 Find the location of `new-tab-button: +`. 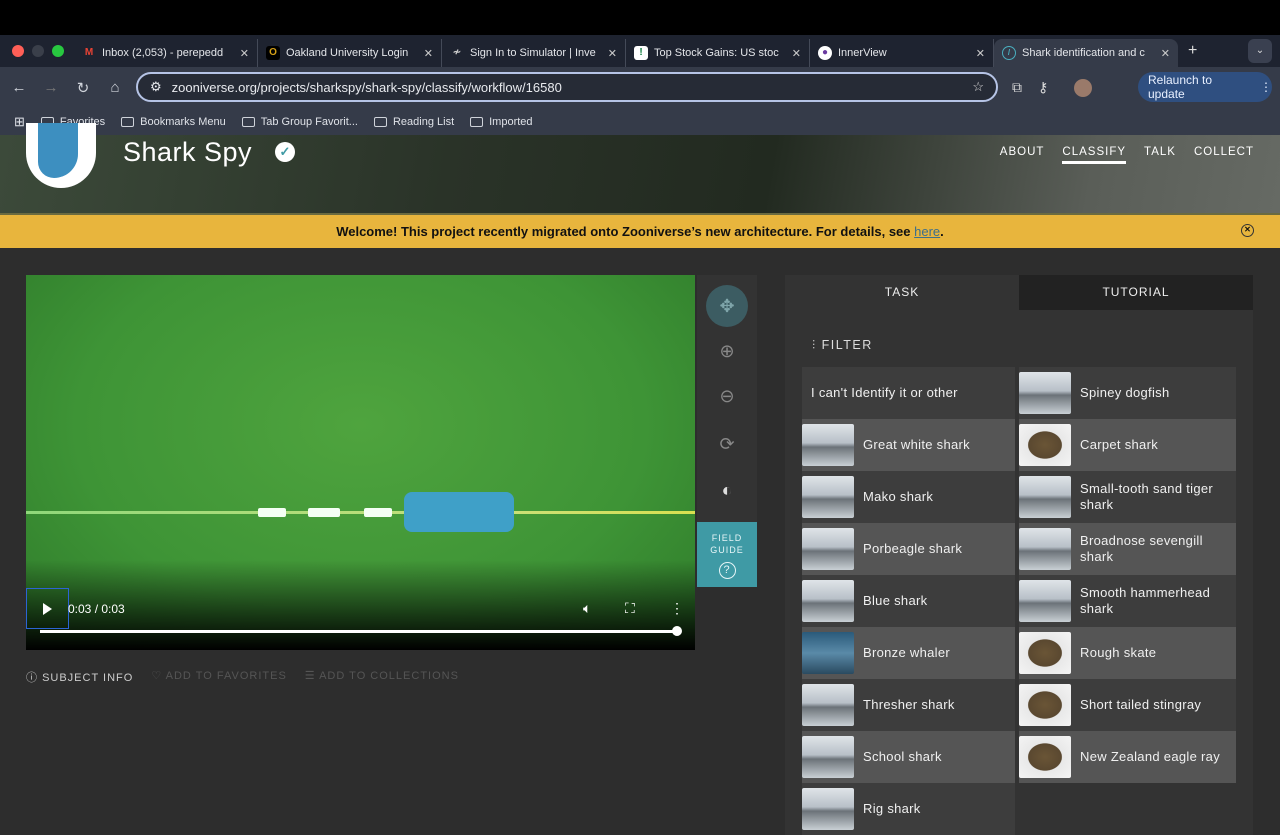

new-tab-button: + is located at coordinates (1192, 51).